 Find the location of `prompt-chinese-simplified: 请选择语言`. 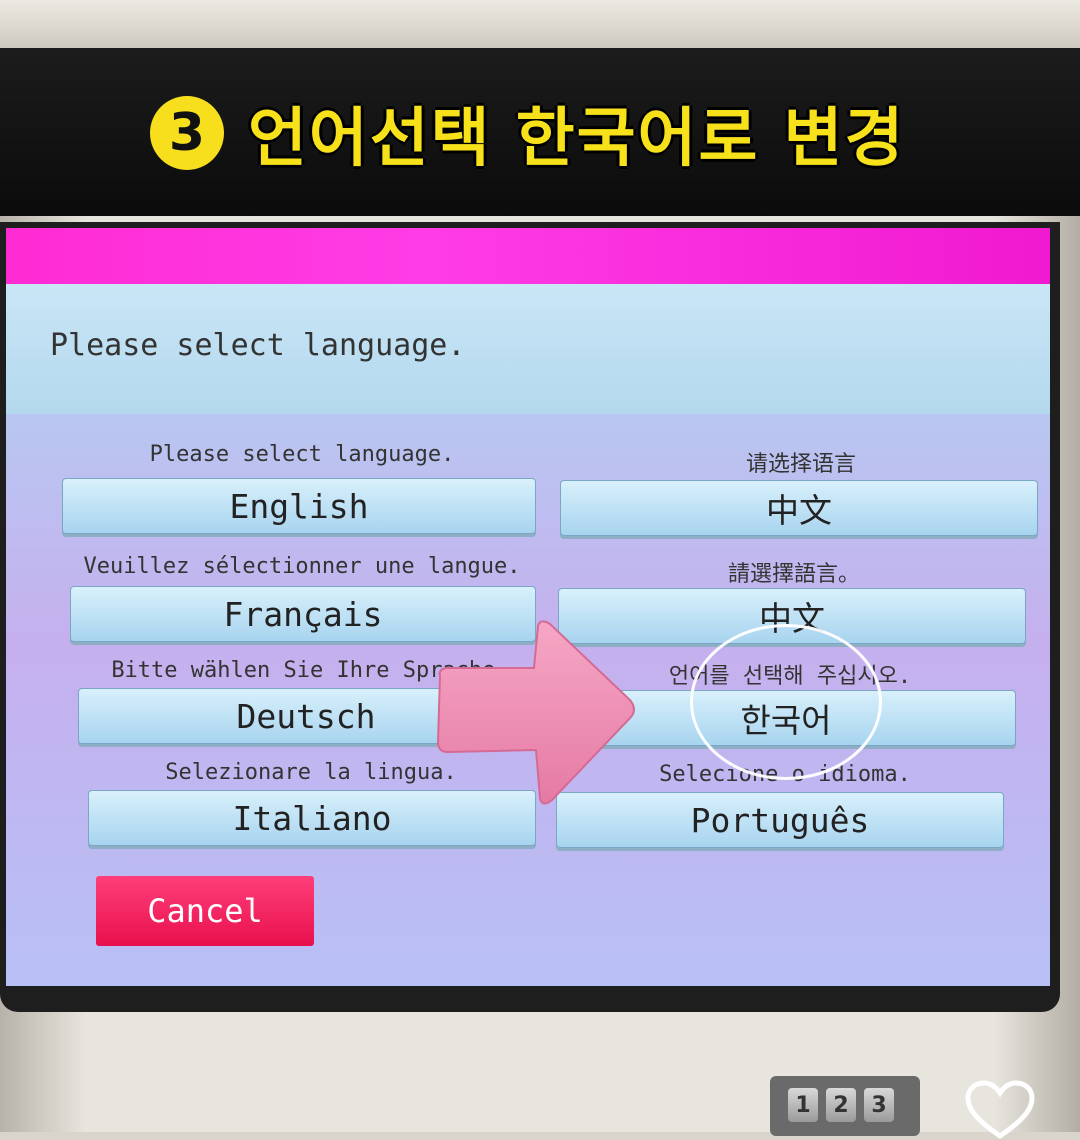

prompt-chinese-simplified: 请选择语言 is located at coordinates (800, 464).